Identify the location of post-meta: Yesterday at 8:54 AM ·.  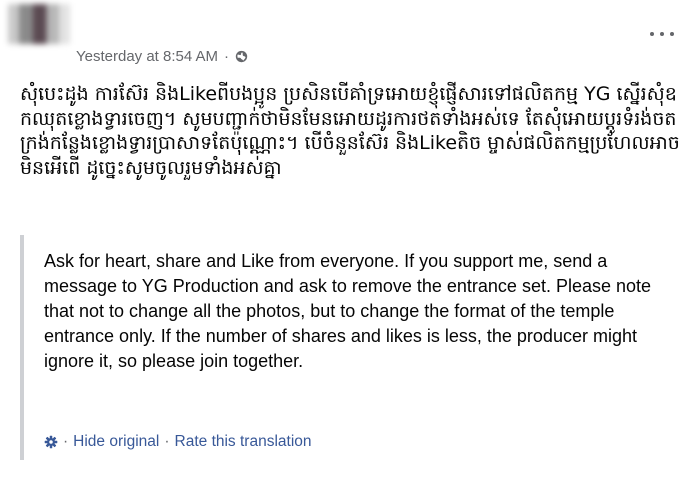
(162, 56).